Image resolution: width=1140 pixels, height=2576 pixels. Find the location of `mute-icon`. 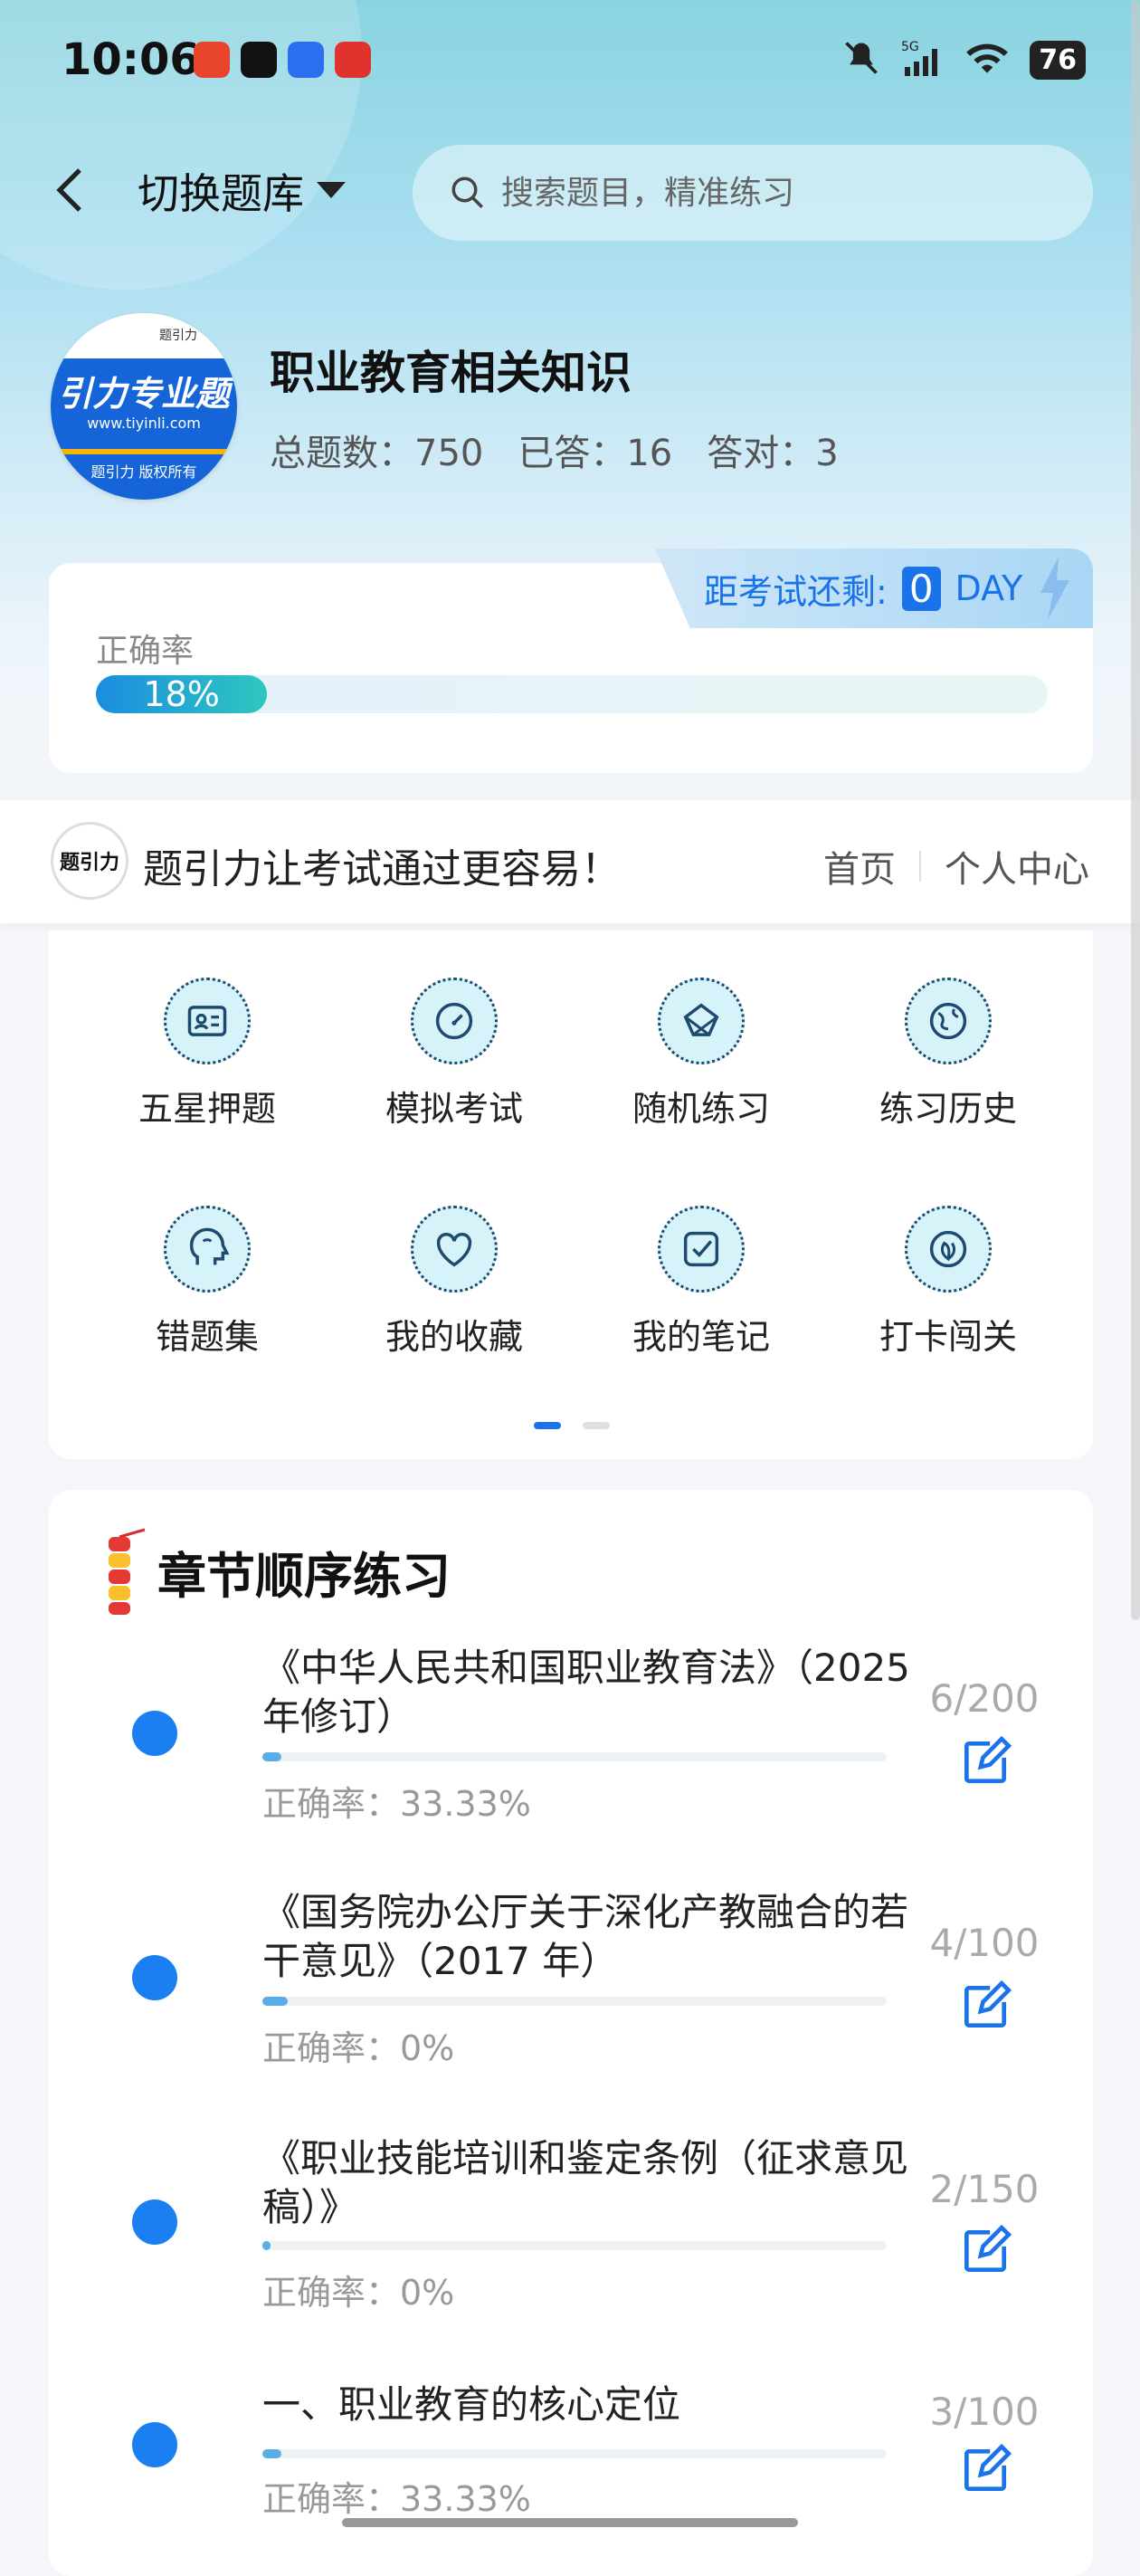

mute-icon is located at coordinates (861, 59).